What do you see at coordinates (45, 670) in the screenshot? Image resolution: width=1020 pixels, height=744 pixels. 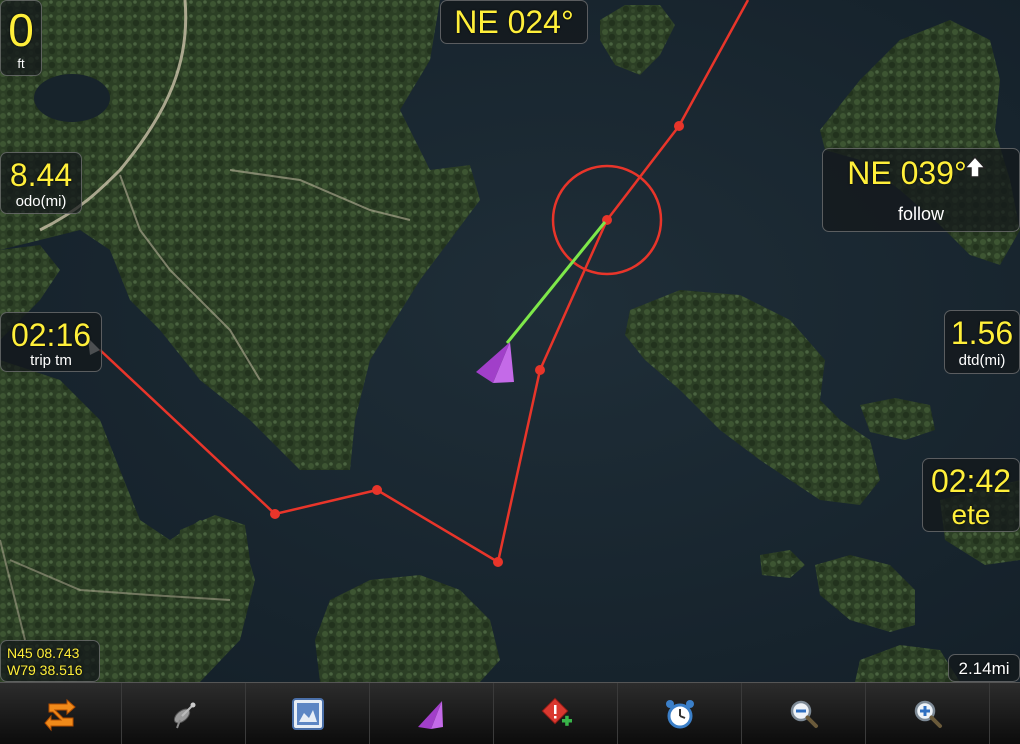 I see `longitude-value: W79 38.516` at bounding box center [45, 670].